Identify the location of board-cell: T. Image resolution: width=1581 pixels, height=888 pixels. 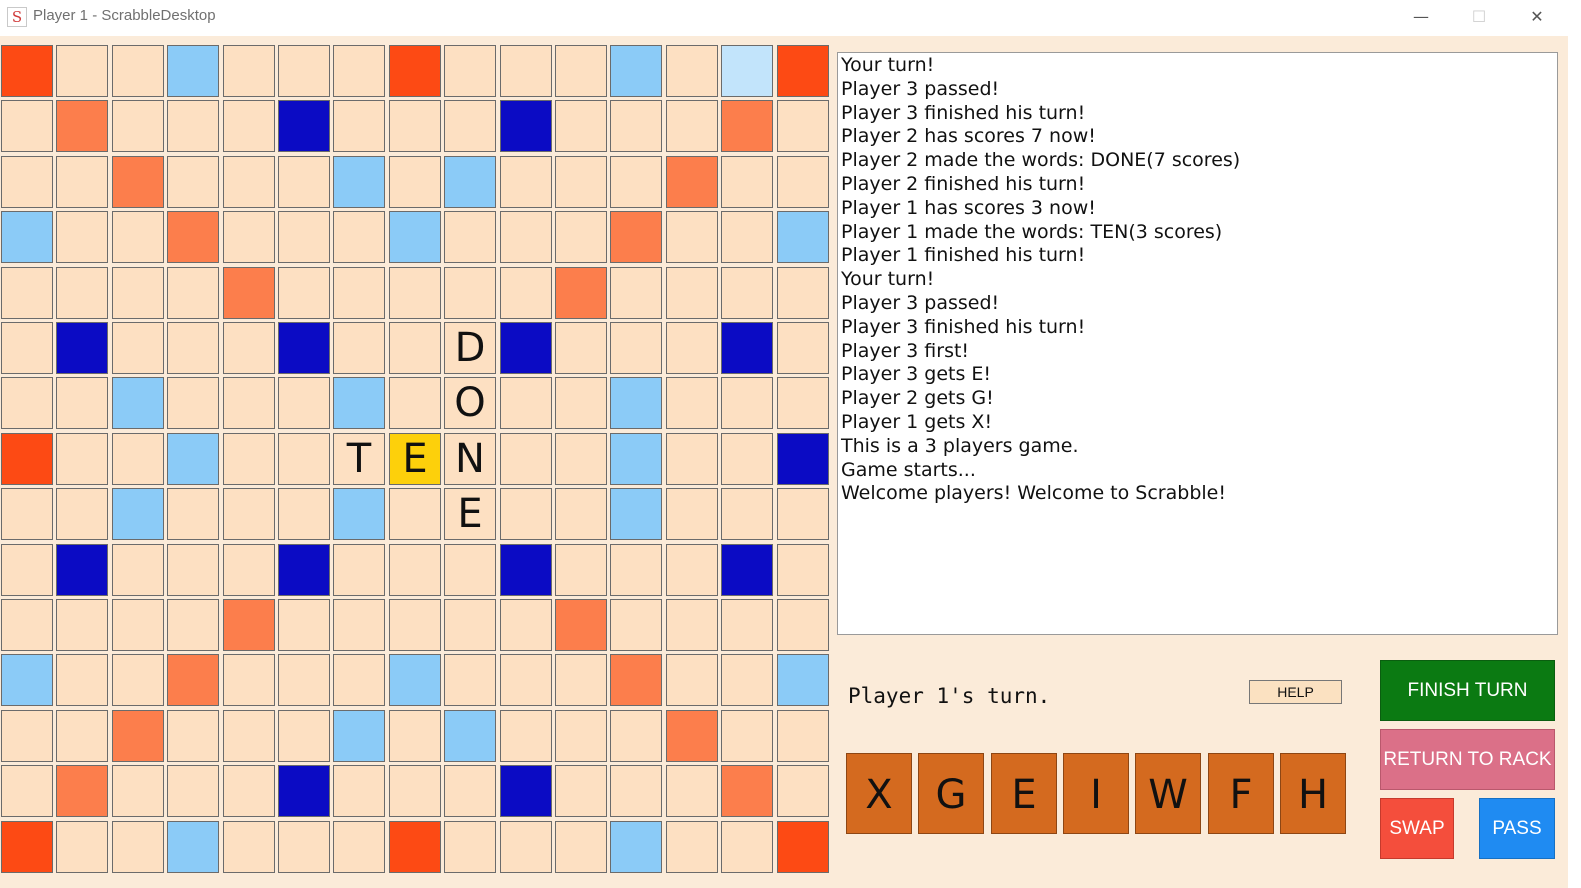
(359, 459).